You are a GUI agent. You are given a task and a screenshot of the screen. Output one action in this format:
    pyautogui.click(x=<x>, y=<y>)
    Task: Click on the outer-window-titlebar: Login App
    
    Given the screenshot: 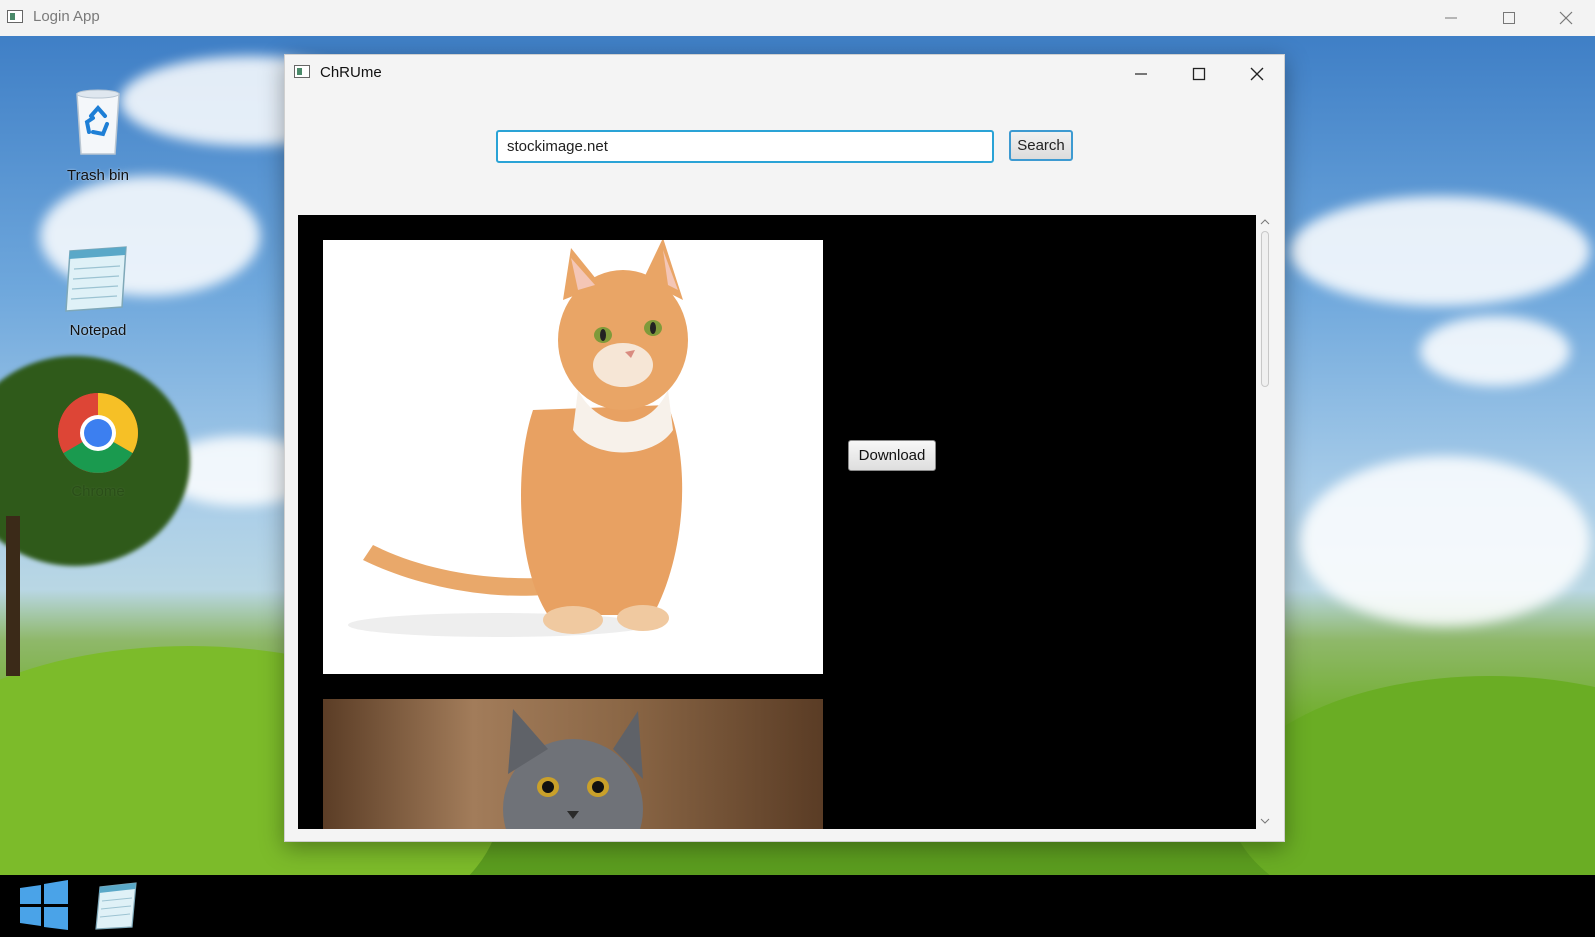 What is the action you would take?
    pyautogui.click(x=797, y=18)
    